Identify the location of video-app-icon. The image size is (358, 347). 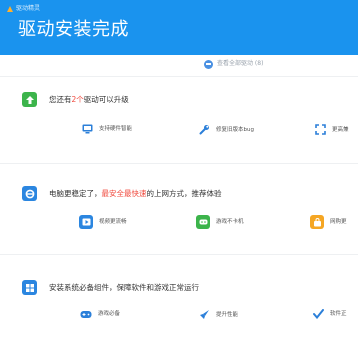
(86, 222).